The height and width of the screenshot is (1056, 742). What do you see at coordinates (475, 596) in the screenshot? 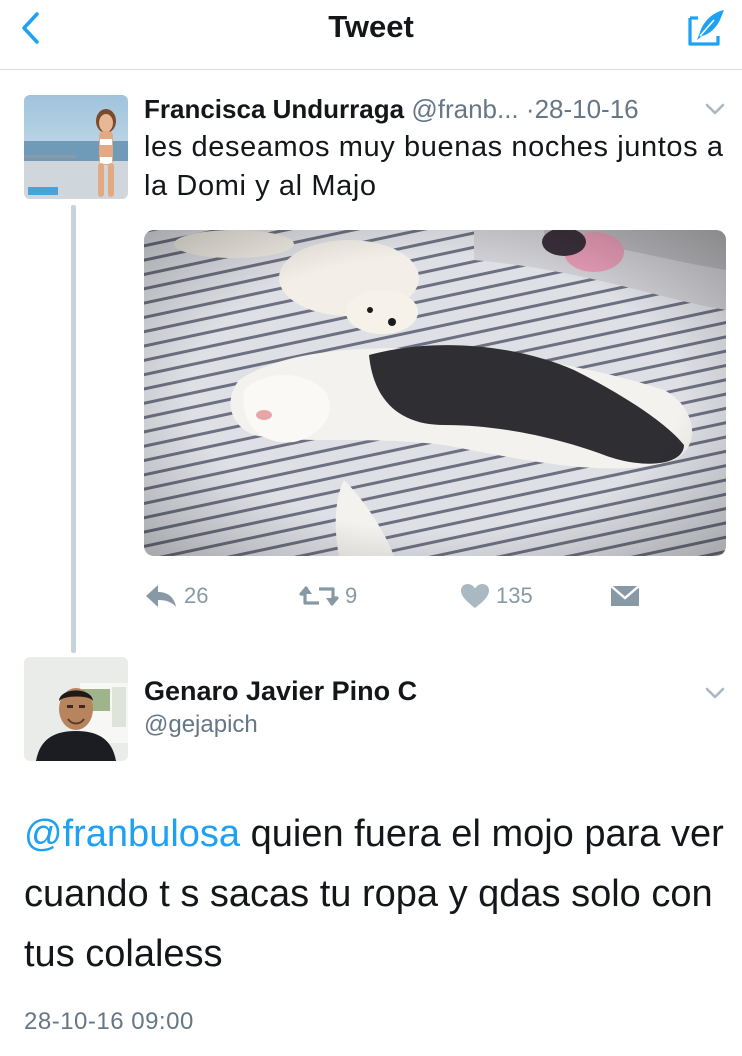
I see `heart-icon` at bounding box center [475, 596].